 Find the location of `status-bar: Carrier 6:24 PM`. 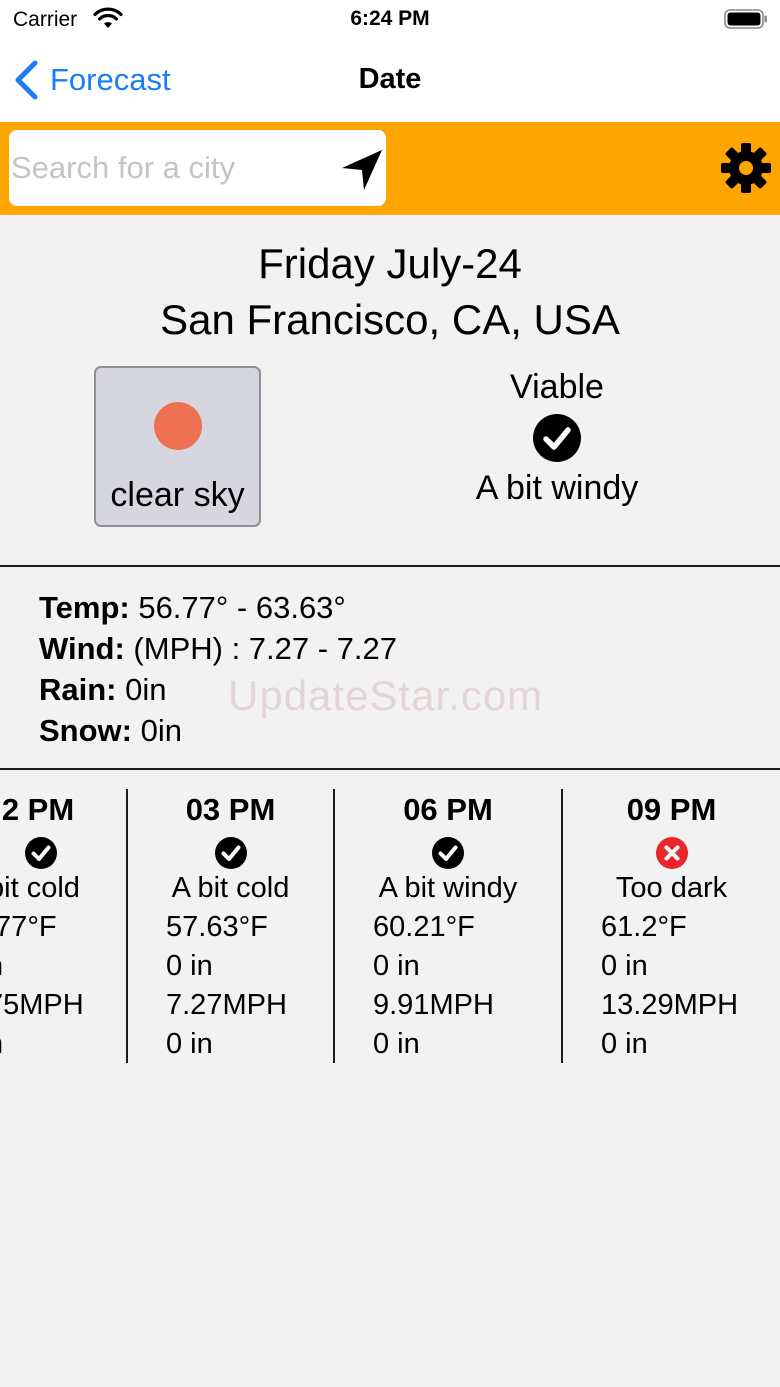

status-bar: Carrier 6:24 PM is located at coordinates (390, 22).